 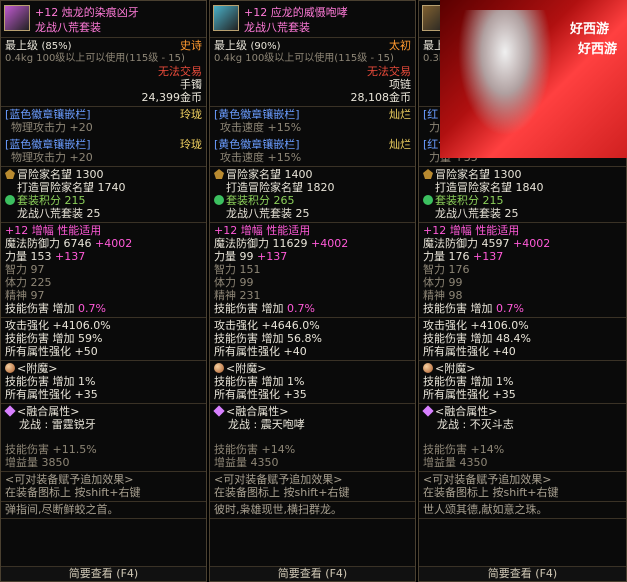 I want to click on magic-defense-bonus: +4002, so click(x=532, y=243).